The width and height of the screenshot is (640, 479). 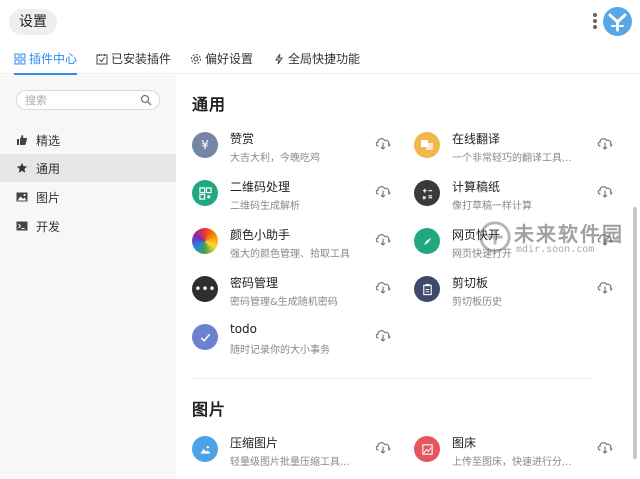 I want to click on plugin-name: 压缩图片, so click(x=254, y=443).